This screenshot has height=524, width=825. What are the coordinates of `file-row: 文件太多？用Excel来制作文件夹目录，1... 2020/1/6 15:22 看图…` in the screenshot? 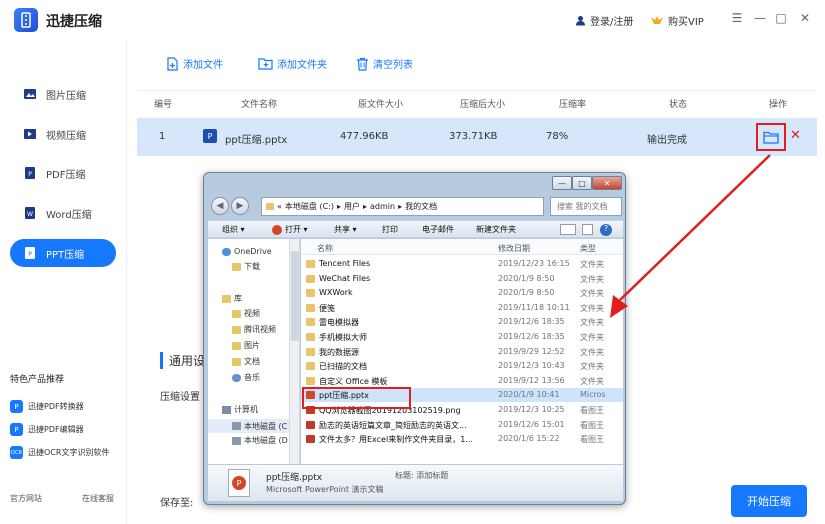 It's located at (462, 439).